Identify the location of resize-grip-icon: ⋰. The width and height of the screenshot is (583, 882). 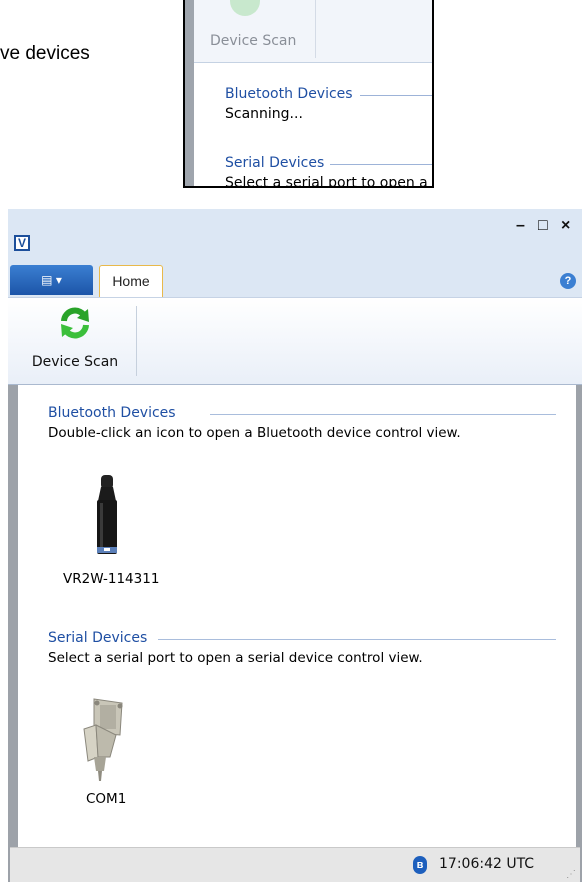
(571, 874).